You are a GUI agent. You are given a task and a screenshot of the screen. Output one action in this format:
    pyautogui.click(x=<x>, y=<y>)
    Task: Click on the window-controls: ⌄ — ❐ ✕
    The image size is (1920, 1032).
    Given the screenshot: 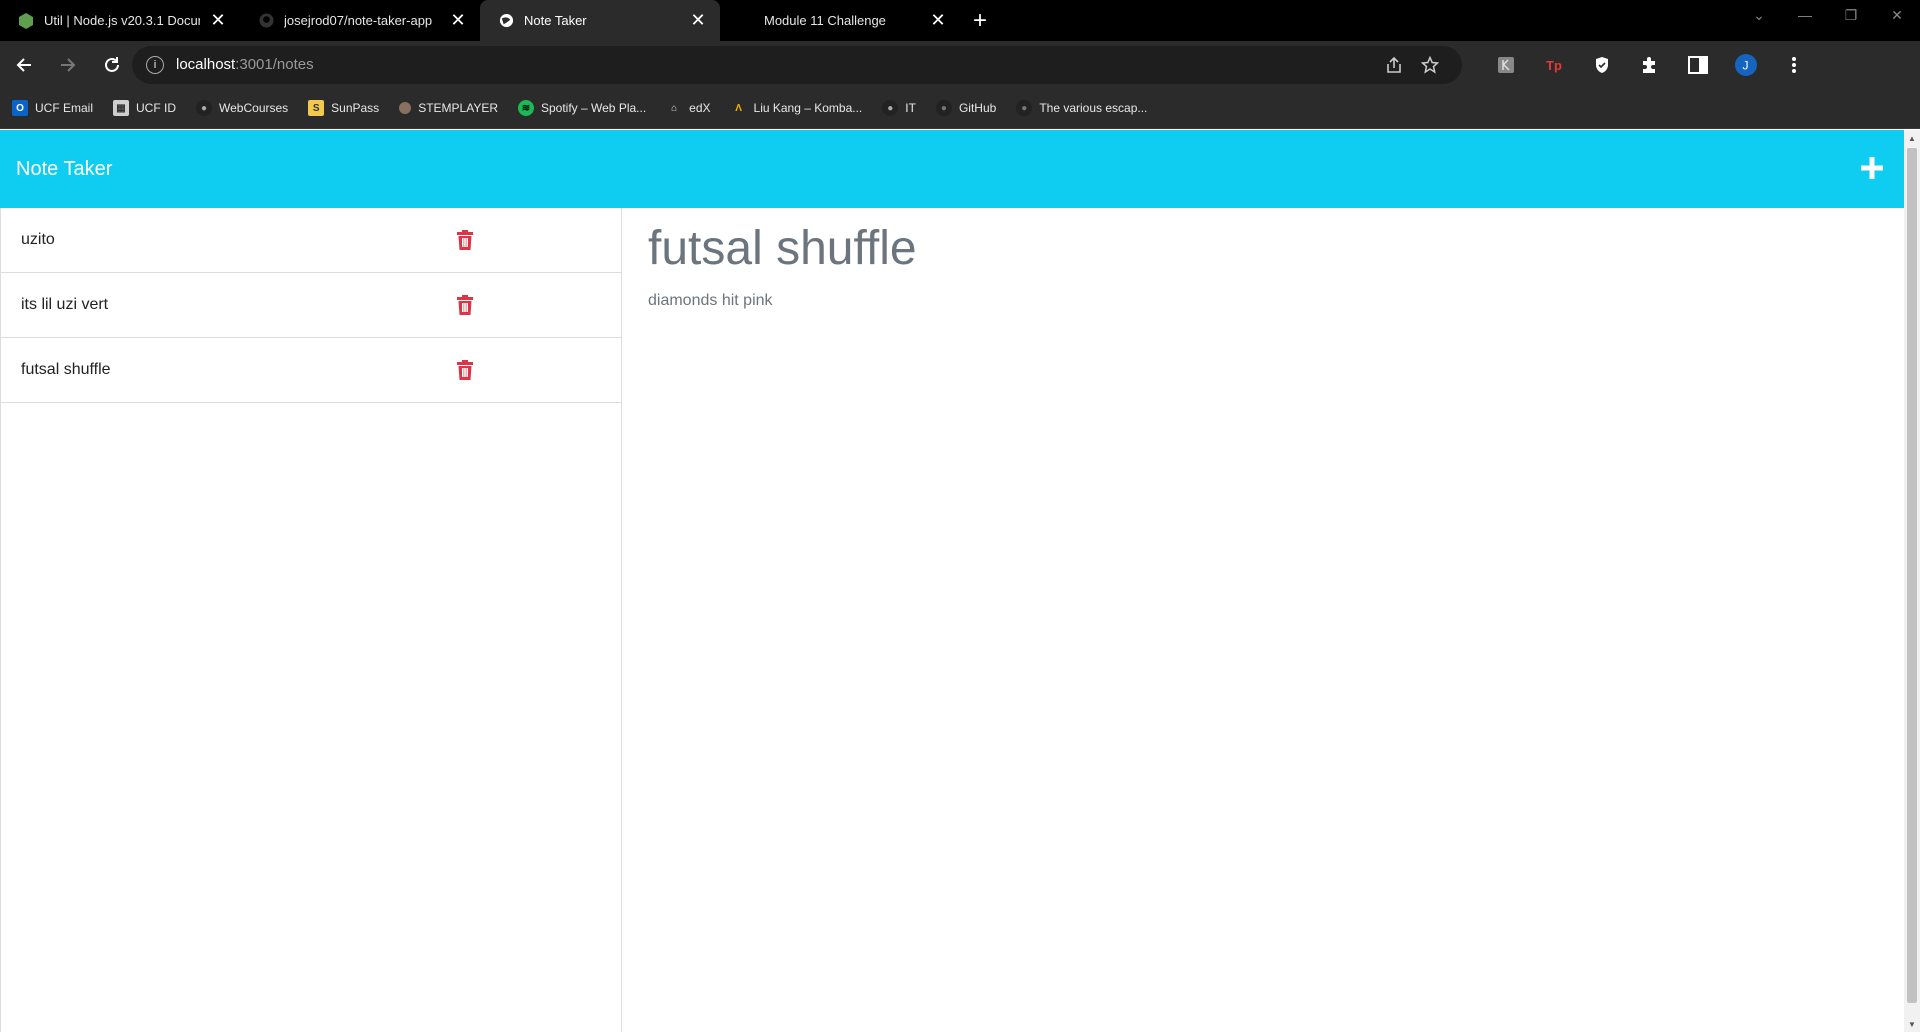 What is the action you would take?
    pyautogui.click(x=1828, y=15)
    